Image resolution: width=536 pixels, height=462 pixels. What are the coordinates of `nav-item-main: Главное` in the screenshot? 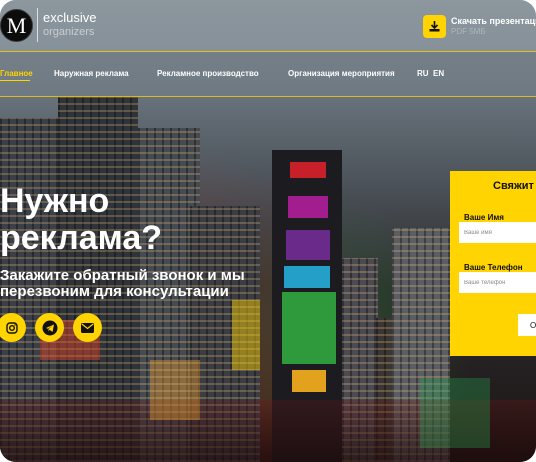 It's located at (16, 73).